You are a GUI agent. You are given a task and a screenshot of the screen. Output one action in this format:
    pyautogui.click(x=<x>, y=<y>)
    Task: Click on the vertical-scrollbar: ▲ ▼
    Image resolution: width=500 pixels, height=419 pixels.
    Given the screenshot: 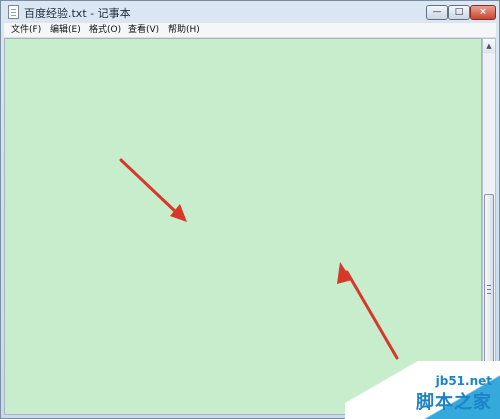 What is the action you would take?
    pyautogui.click(x=489, y=226)
    